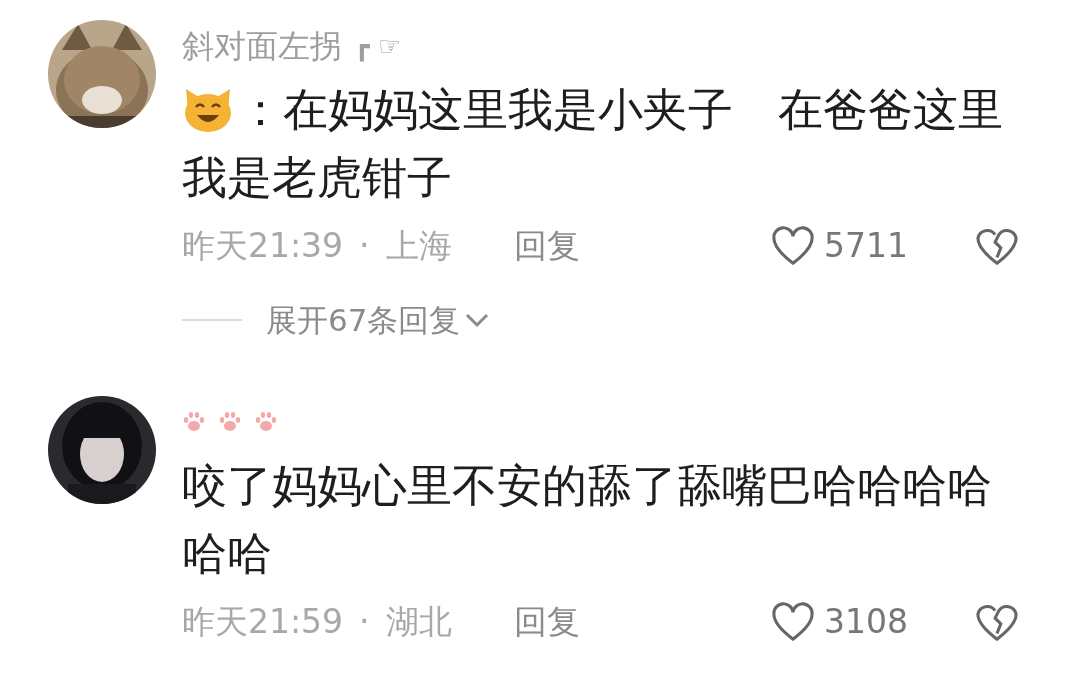 Image resolution: width=1080 pixels, height=700 pixels. Describe the element at coordinates (866, 622) in the screenshot. I see `like-count: 3108` at that location.